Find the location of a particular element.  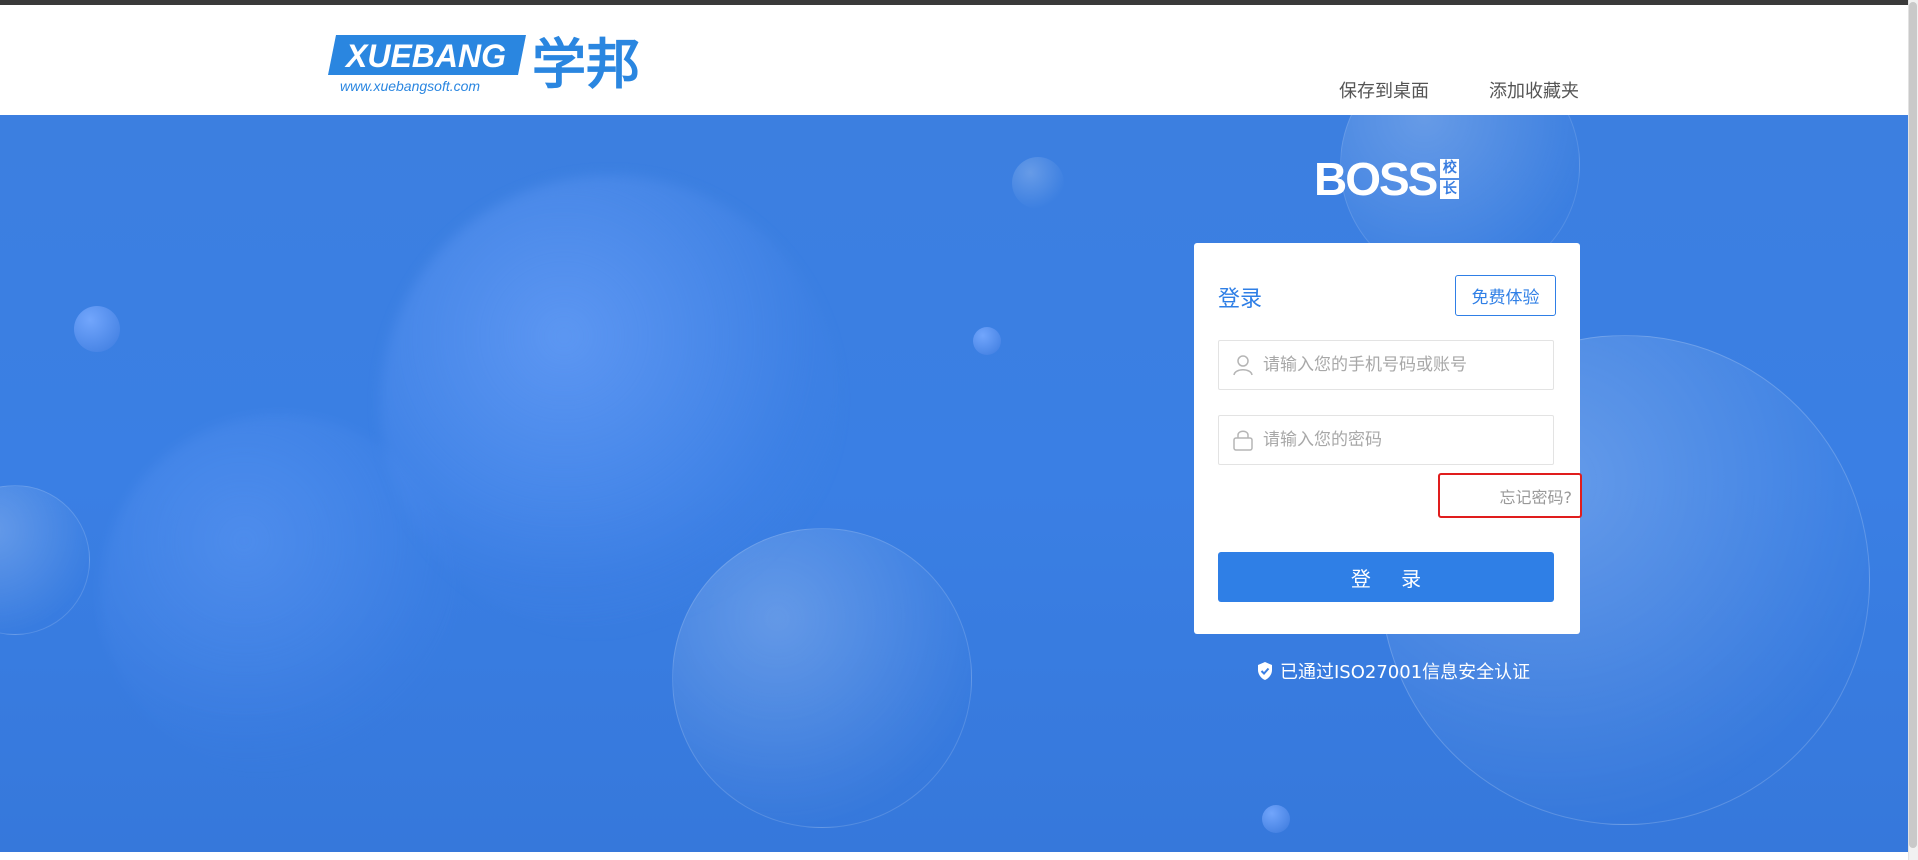

lock-icon is located at coordinates (1243, 440).